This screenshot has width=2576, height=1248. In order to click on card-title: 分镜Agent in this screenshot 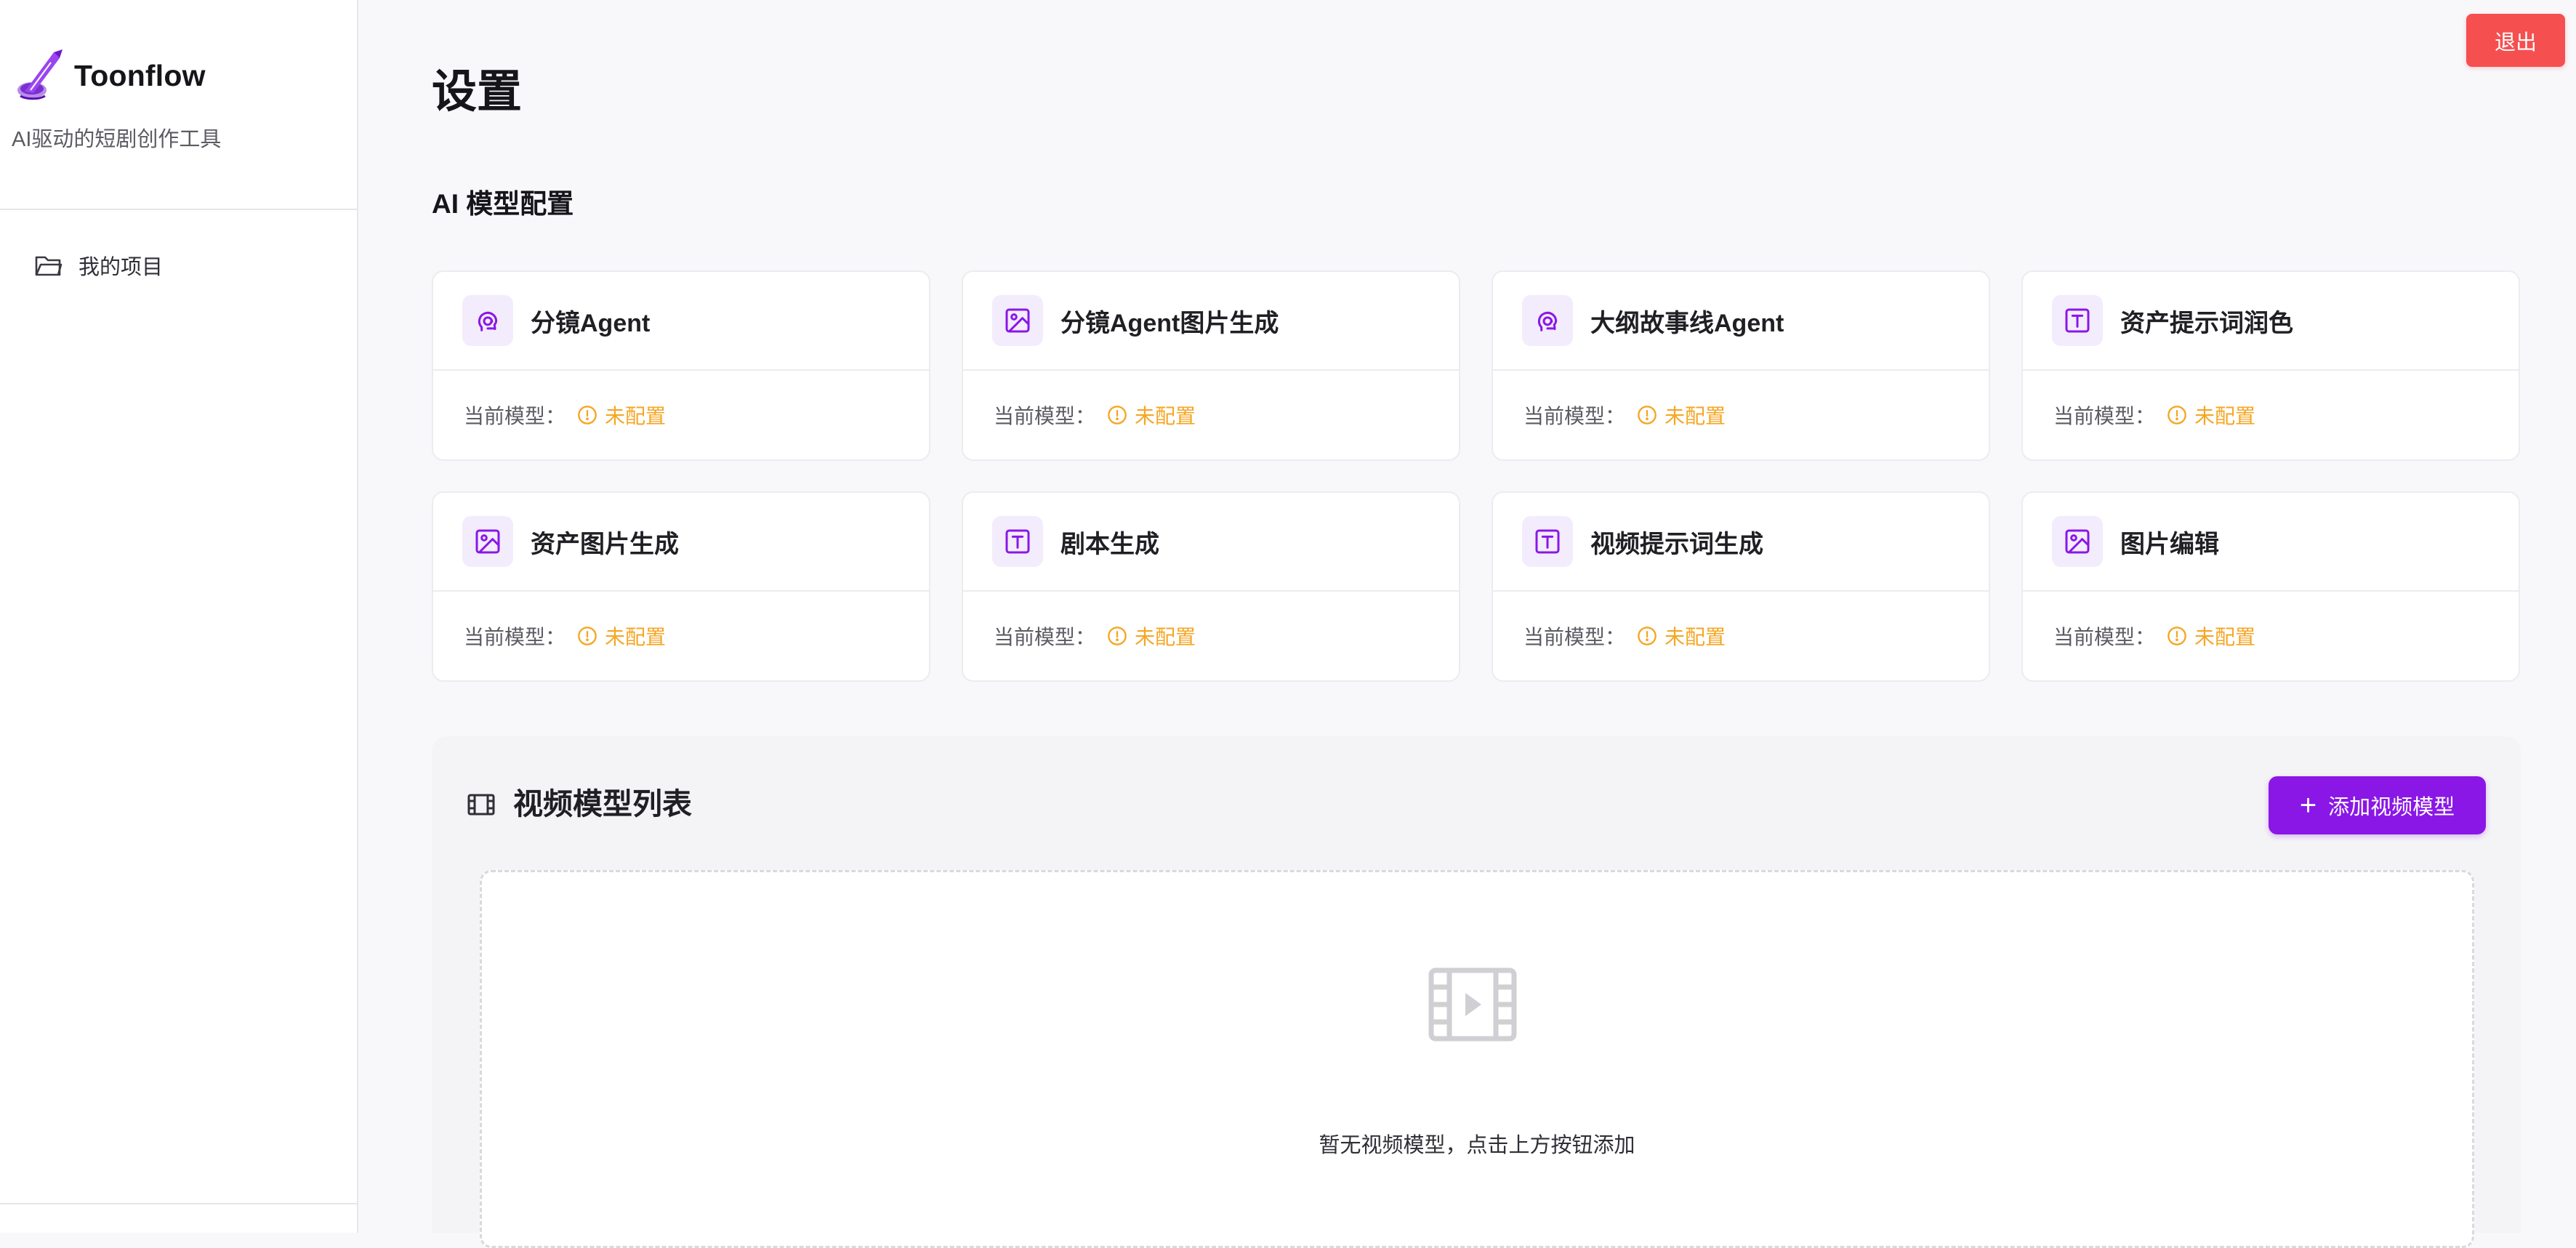, I will do `click(591, 323)`.